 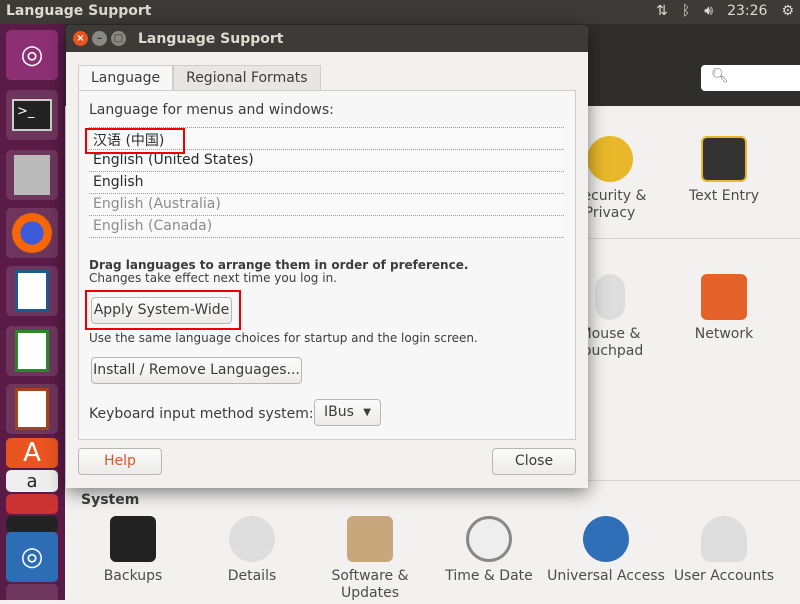 What do you see at coordinates (79, 11) in the screenshot?
I see `active-window-title: Language Support` at bounding box center [79, 11].